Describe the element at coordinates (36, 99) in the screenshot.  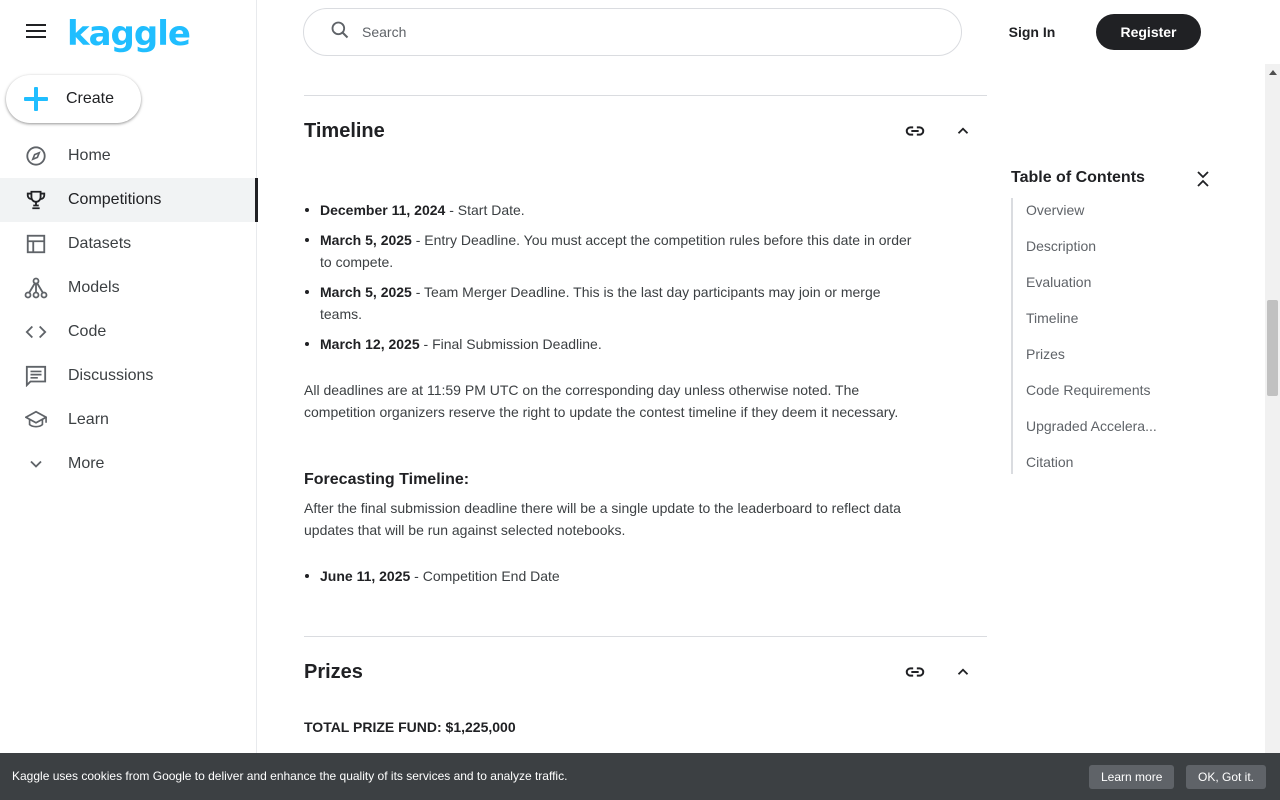
I see `plus-icon` at that location.